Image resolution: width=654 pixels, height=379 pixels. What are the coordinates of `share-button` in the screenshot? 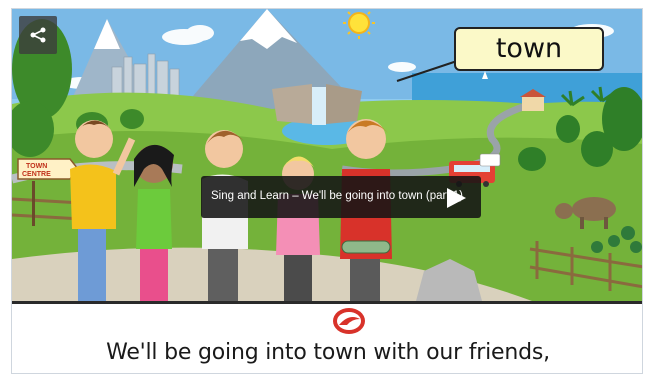 It's located at (38, 35).